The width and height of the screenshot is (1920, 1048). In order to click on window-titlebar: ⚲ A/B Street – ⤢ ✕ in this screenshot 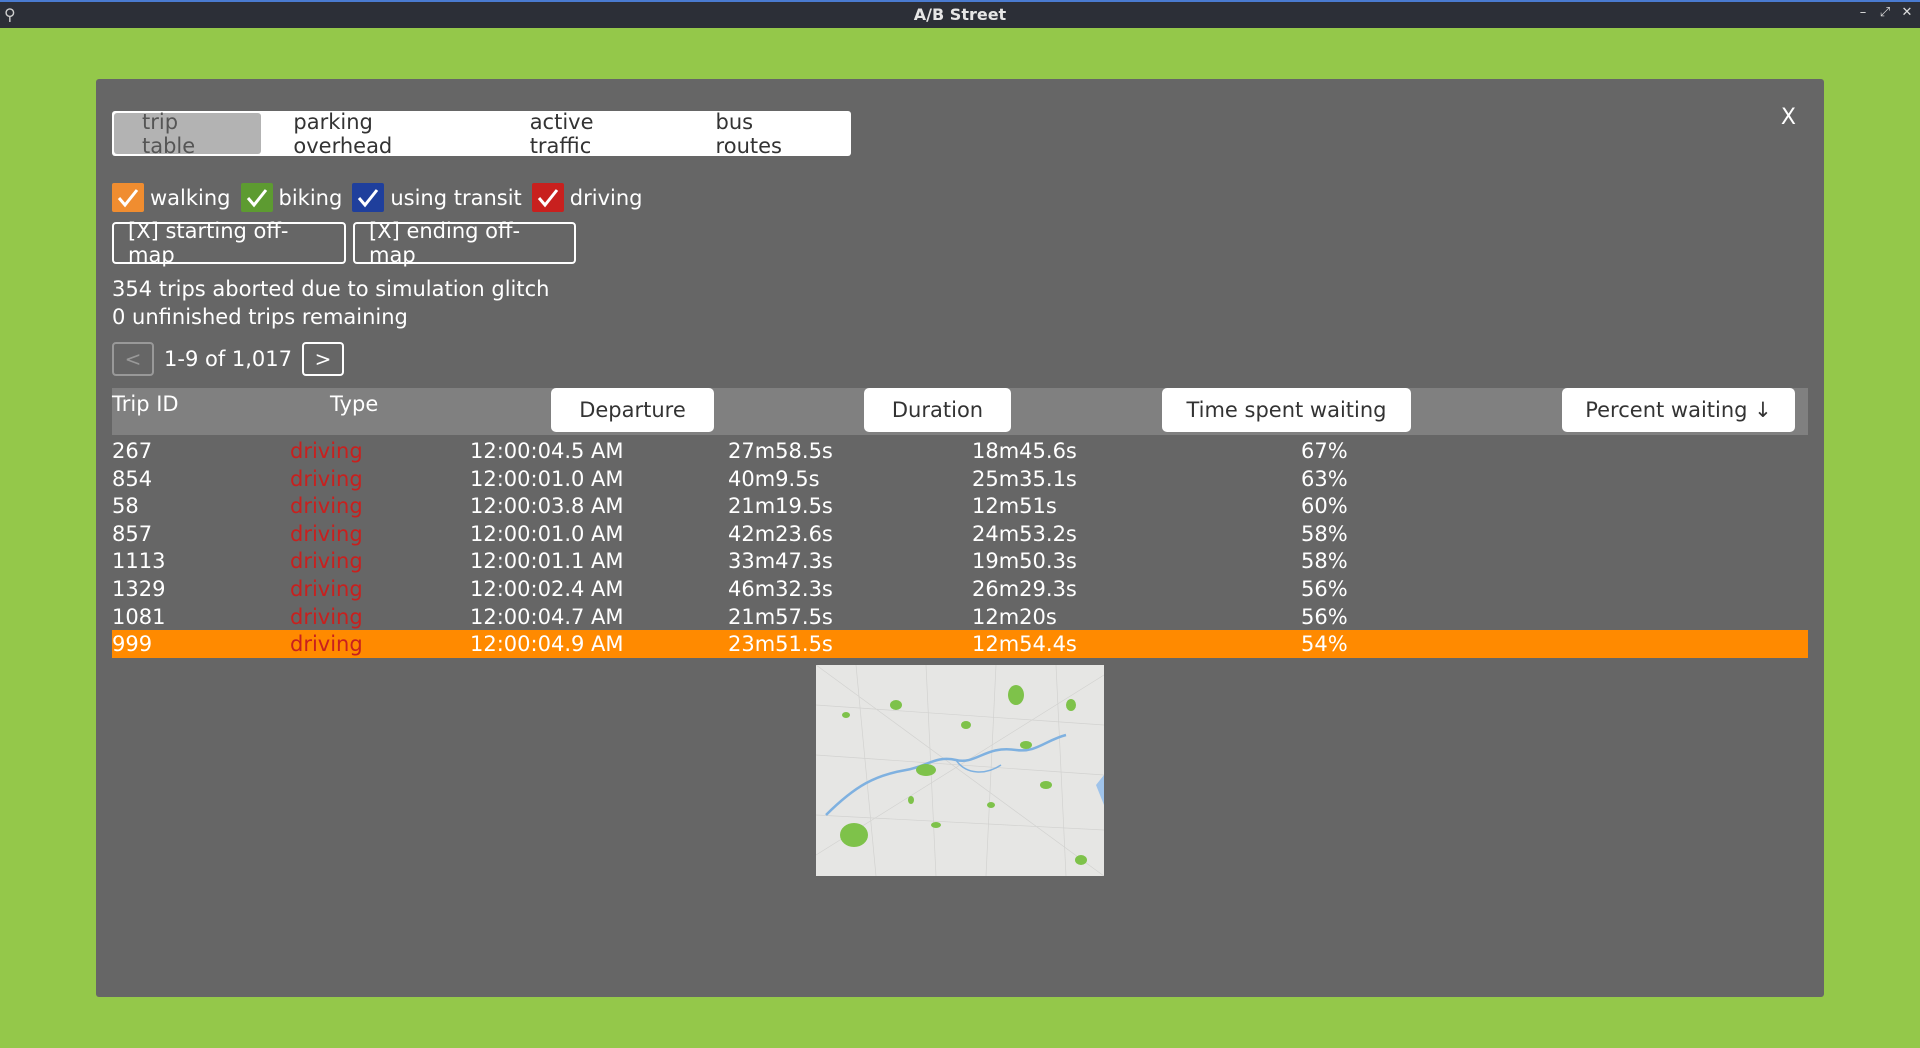, I will do `click(960, 14)`.